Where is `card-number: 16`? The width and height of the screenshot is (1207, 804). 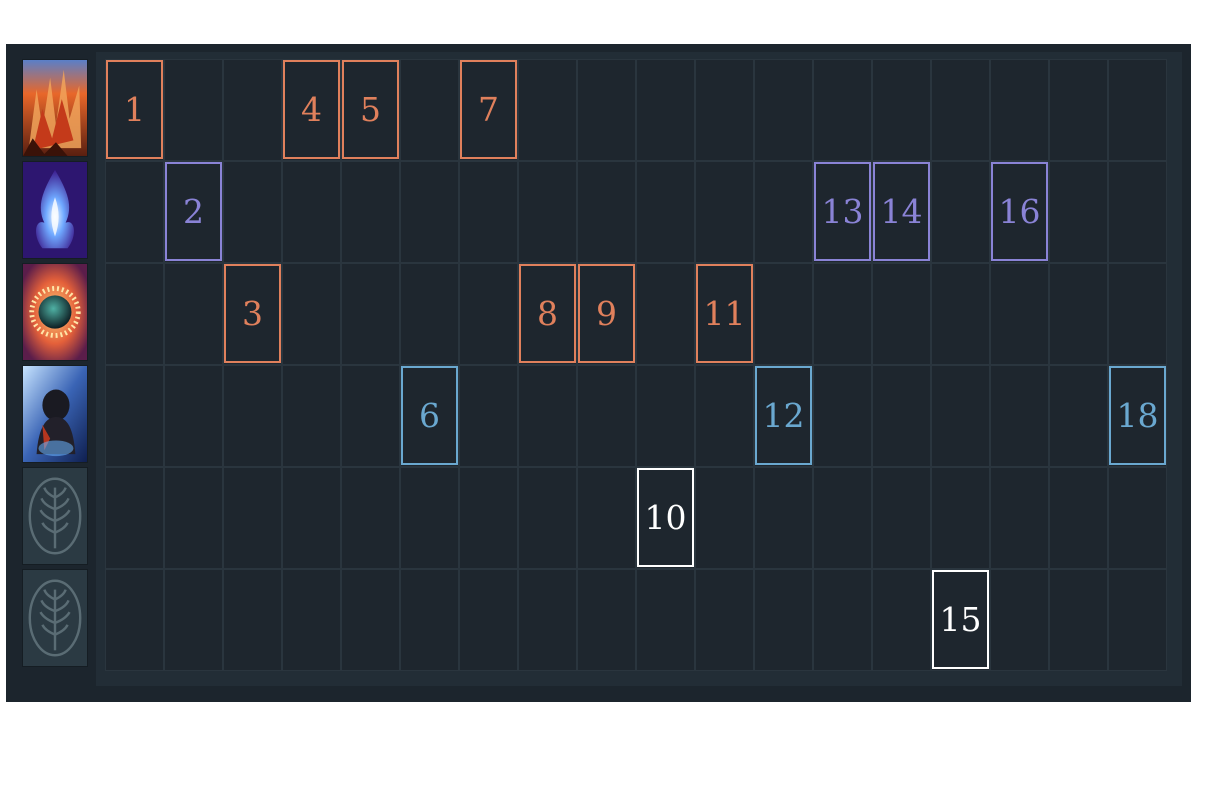 card-number: 16 is located at coordinates (1019, 211).